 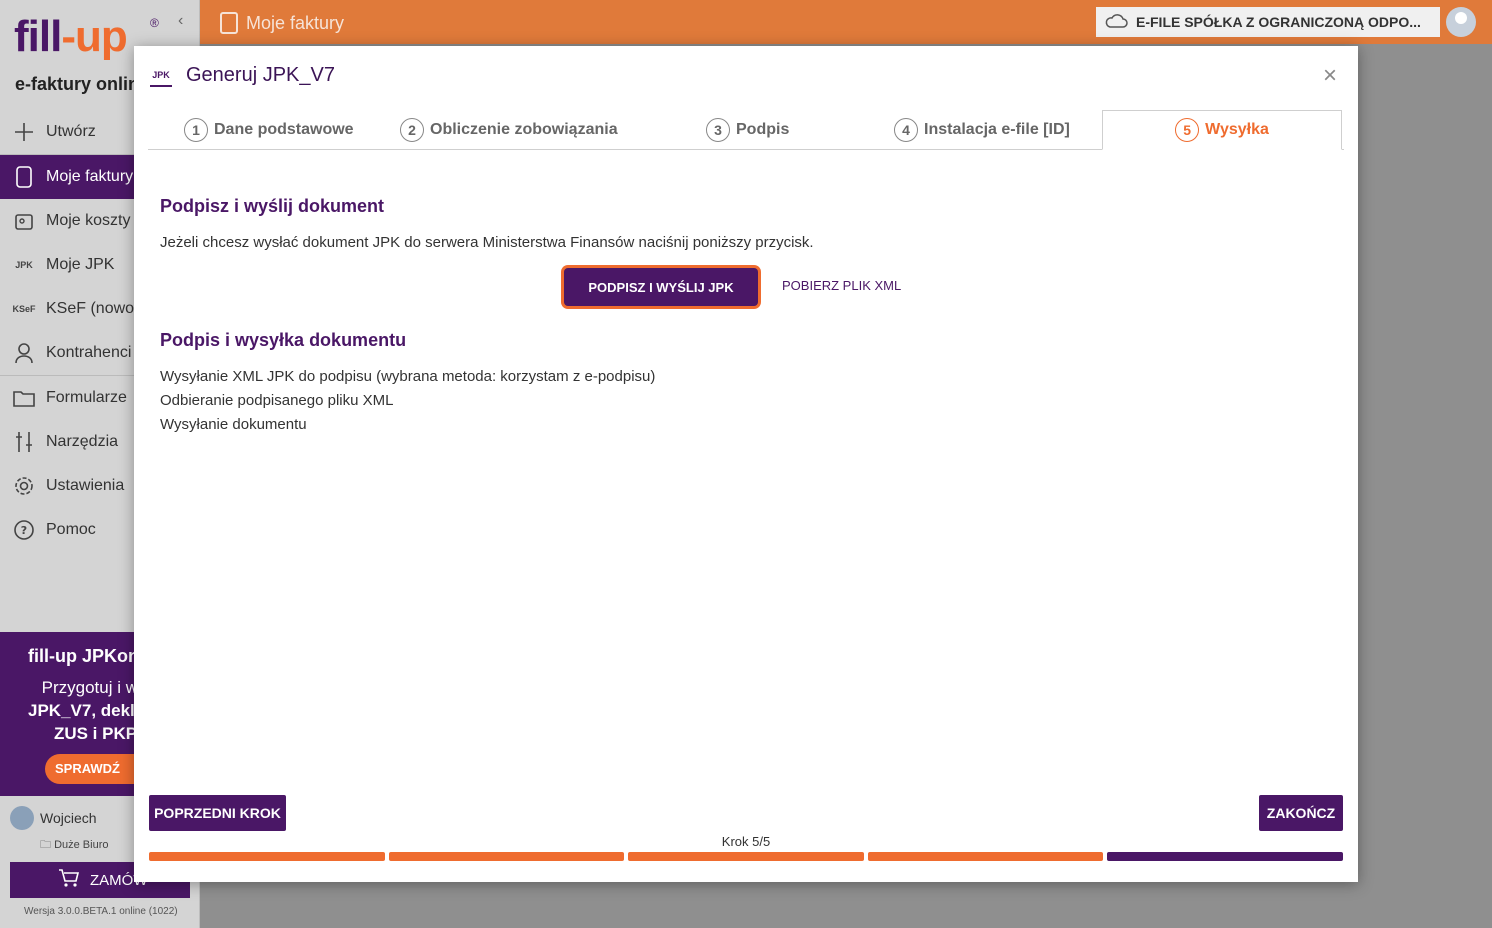 I want to click on modal-title: Generuj JPK_V7, so click(x=260, y=75).